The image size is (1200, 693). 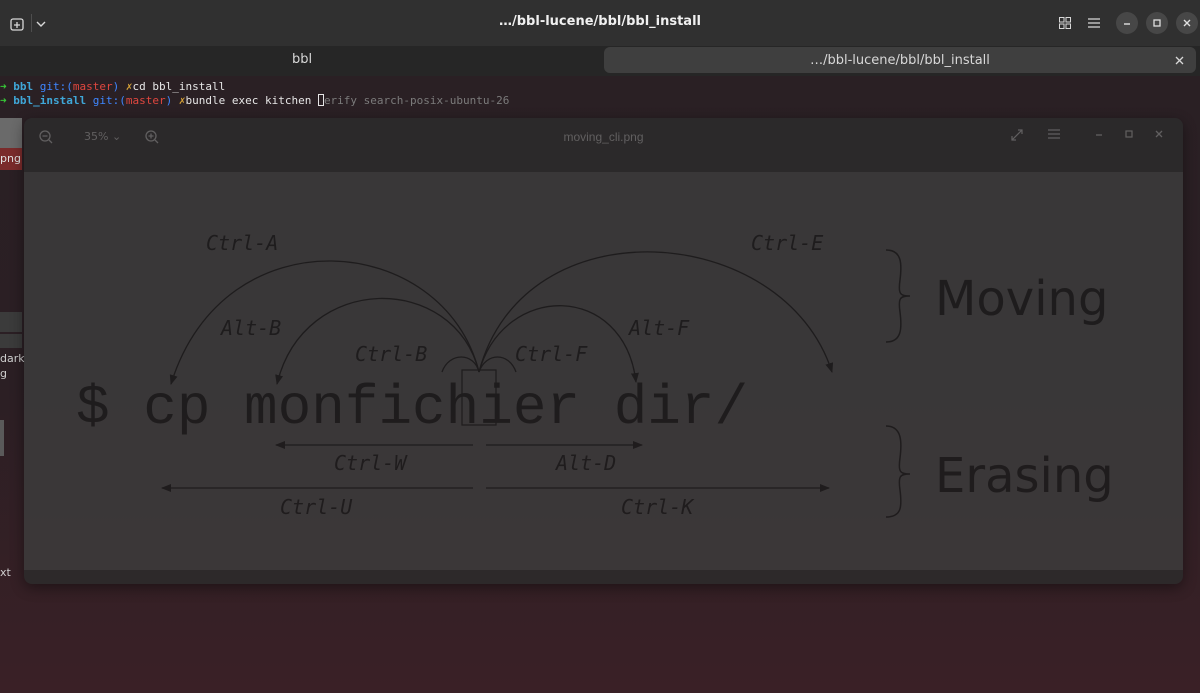 I want to click on background-fragment: png, so click(x=11, y=159).